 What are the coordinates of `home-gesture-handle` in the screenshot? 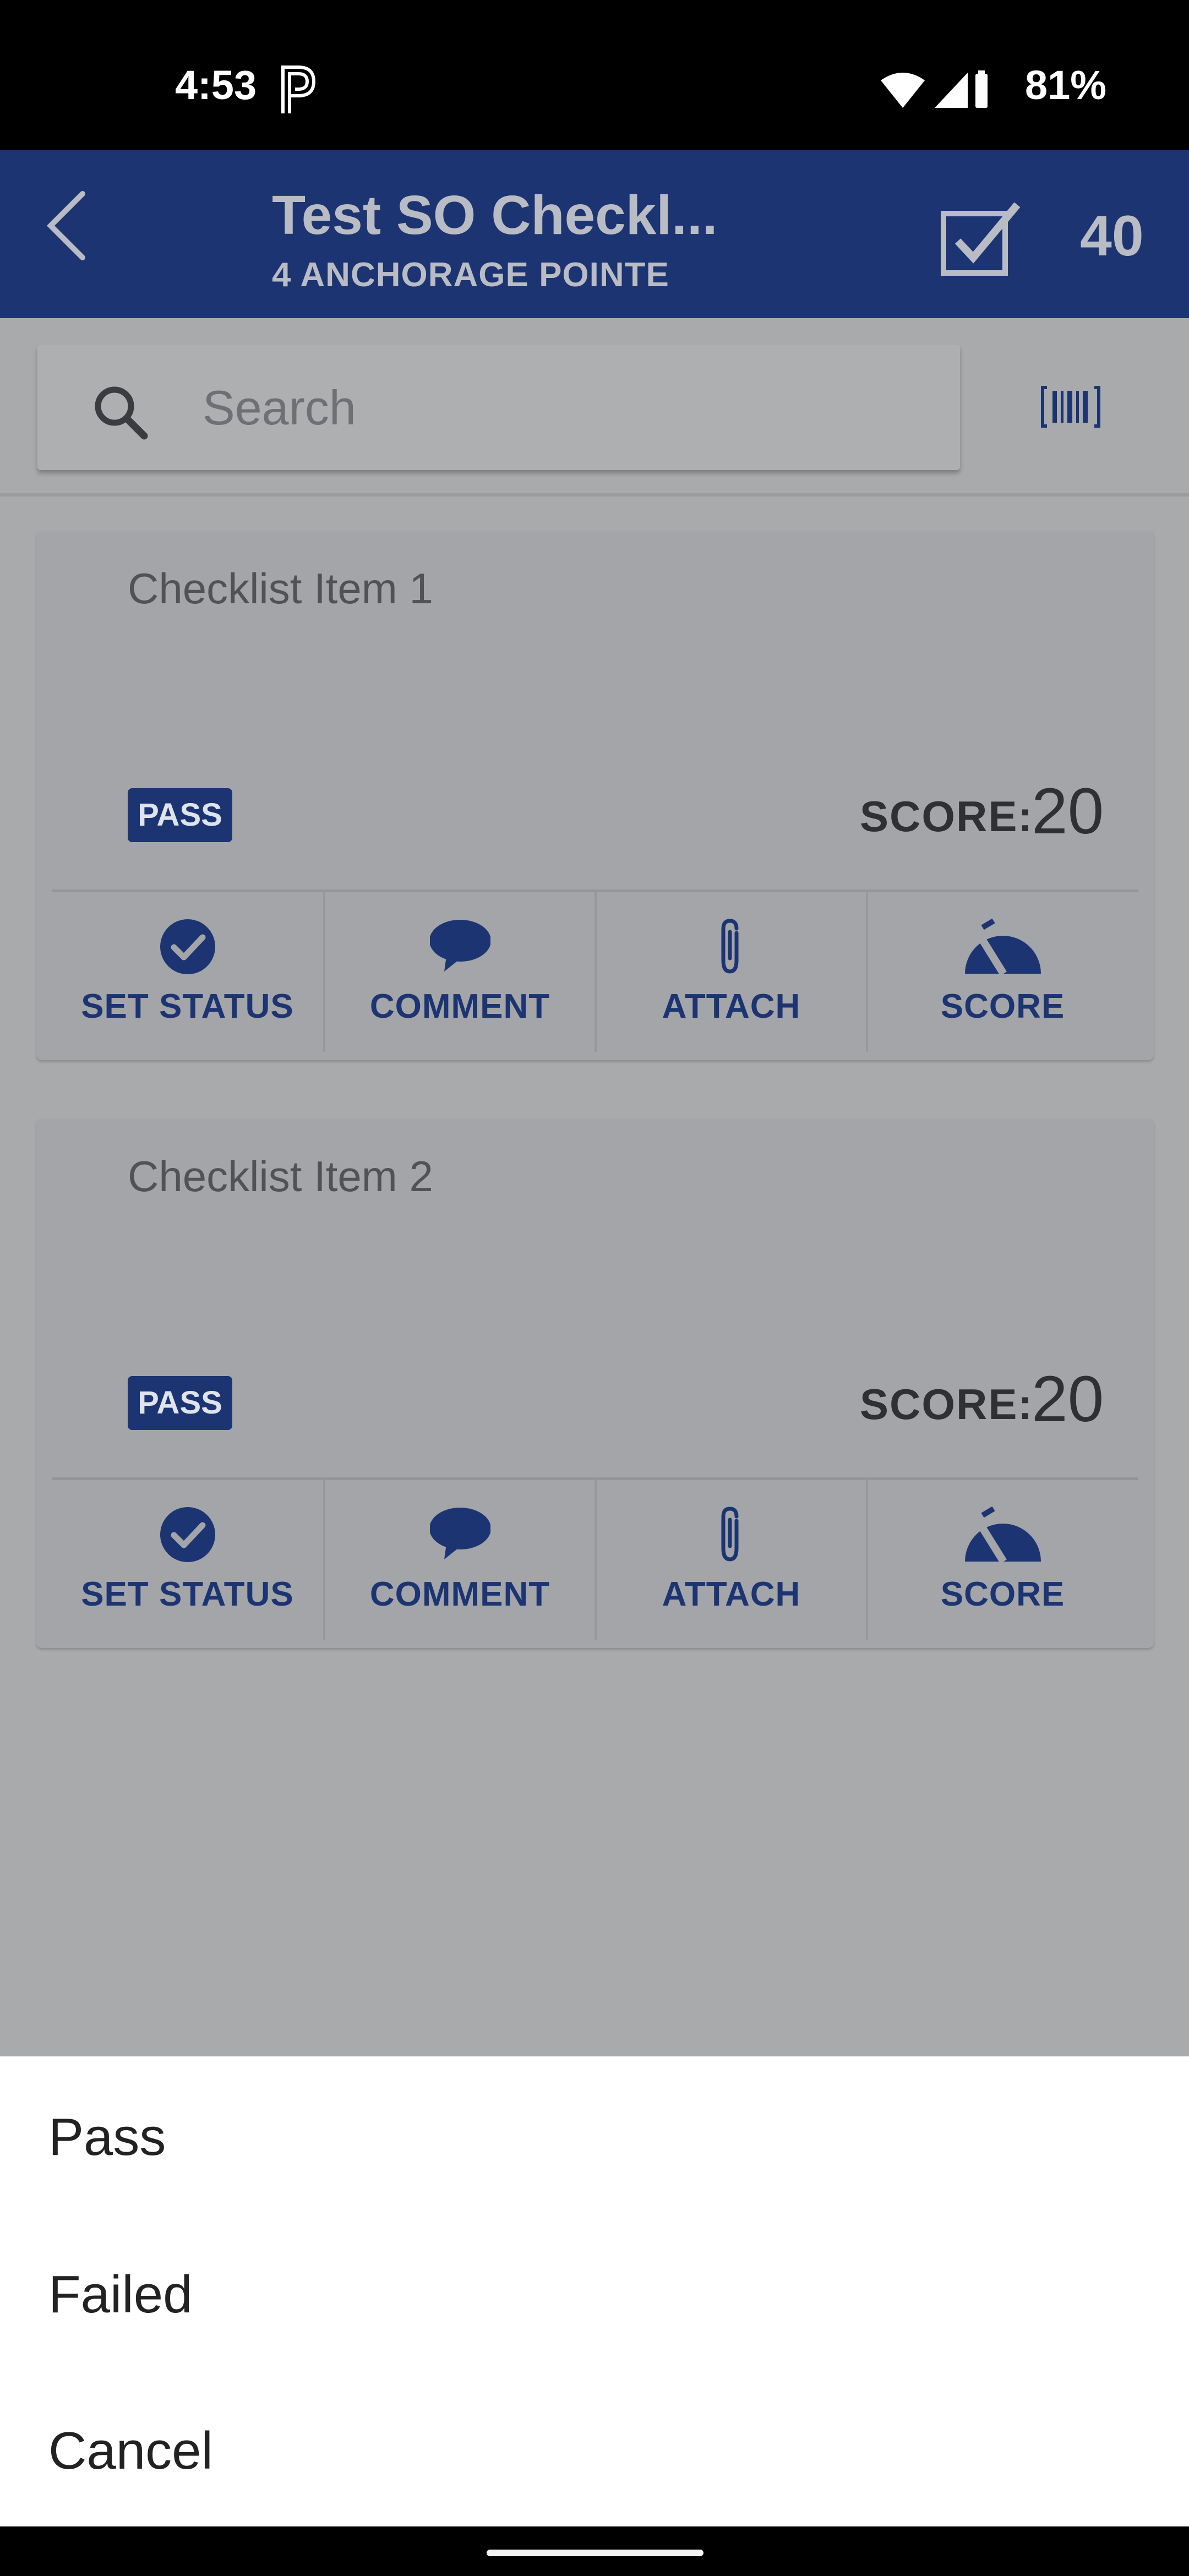 It's located at (595, 2553).